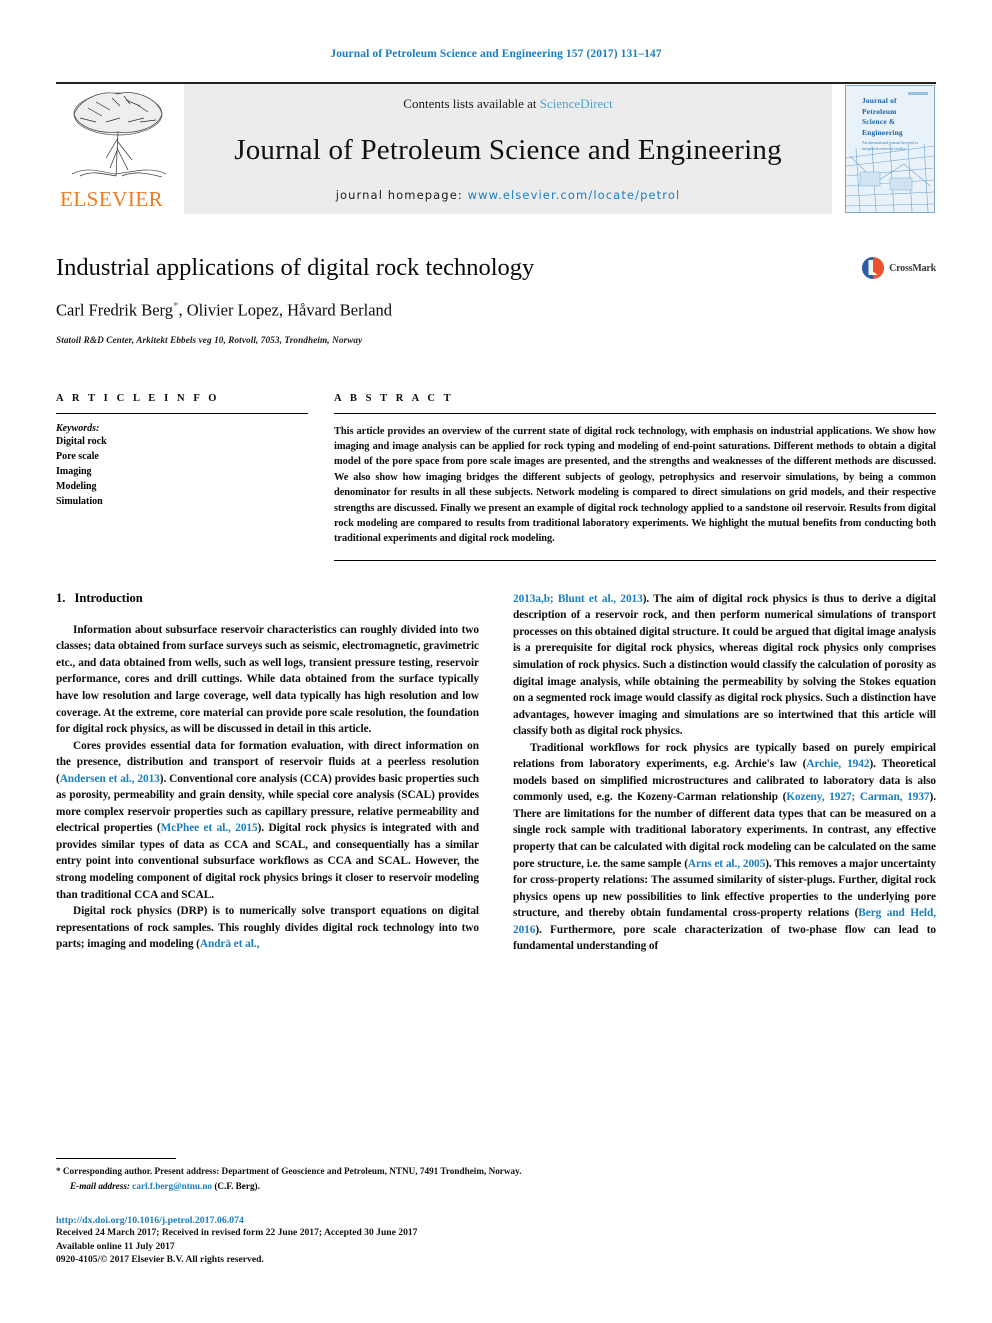  I want to click on crossmark-label: CrossMark, so click(912, 268).